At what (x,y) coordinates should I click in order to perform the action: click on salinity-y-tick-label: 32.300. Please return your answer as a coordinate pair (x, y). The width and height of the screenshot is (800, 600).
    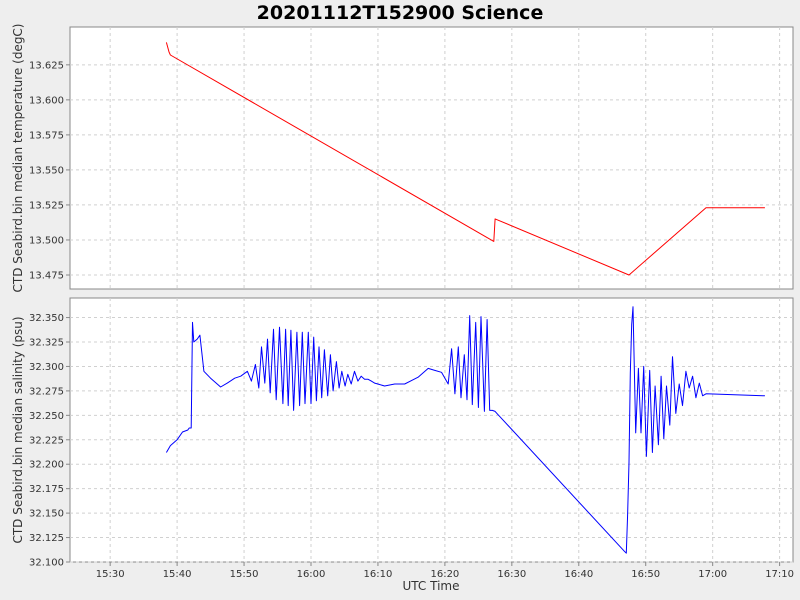
    Looking at the image, I should click on (46, 367).